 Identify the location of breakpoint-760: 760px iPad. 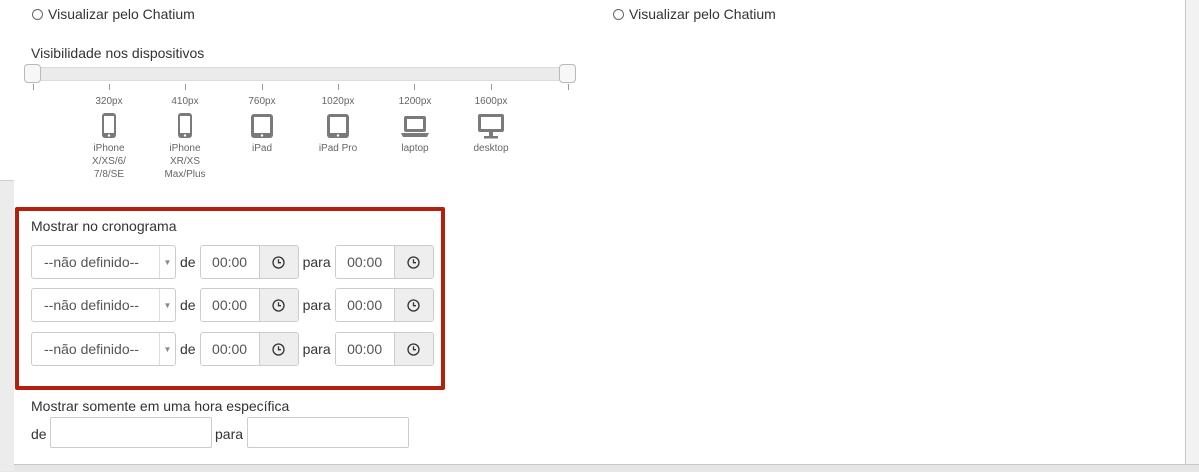
(262, 125).